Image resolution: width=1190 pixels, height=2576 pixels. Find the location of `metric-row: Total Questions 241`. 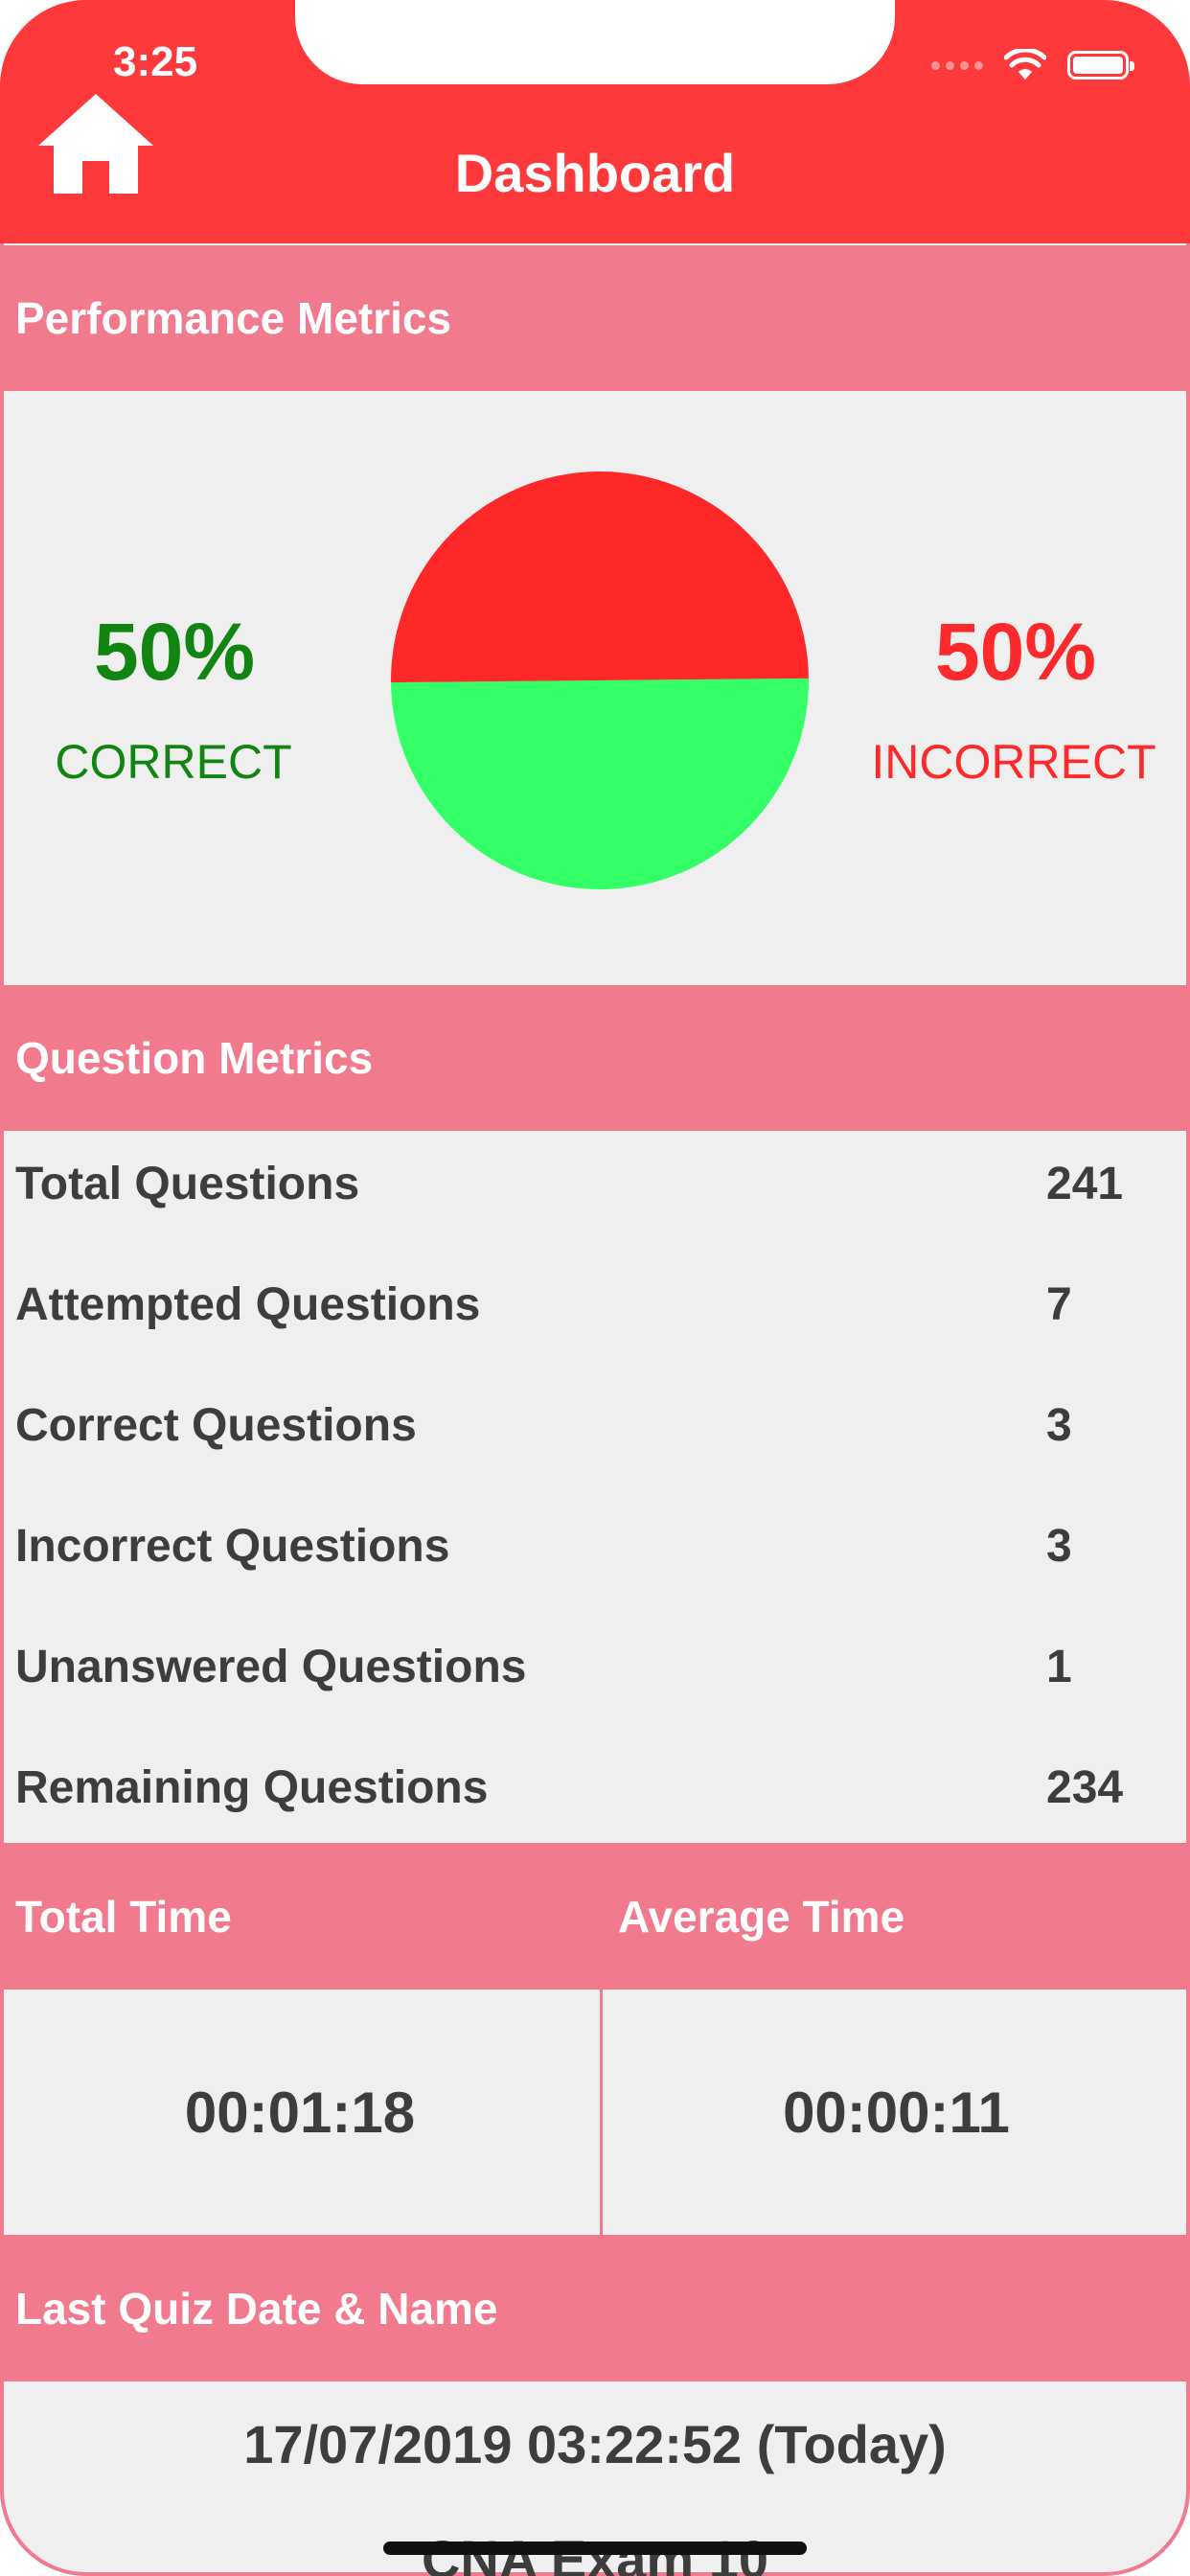

metric-row: Total Questions 241 is located at coordinates (595, 1191).